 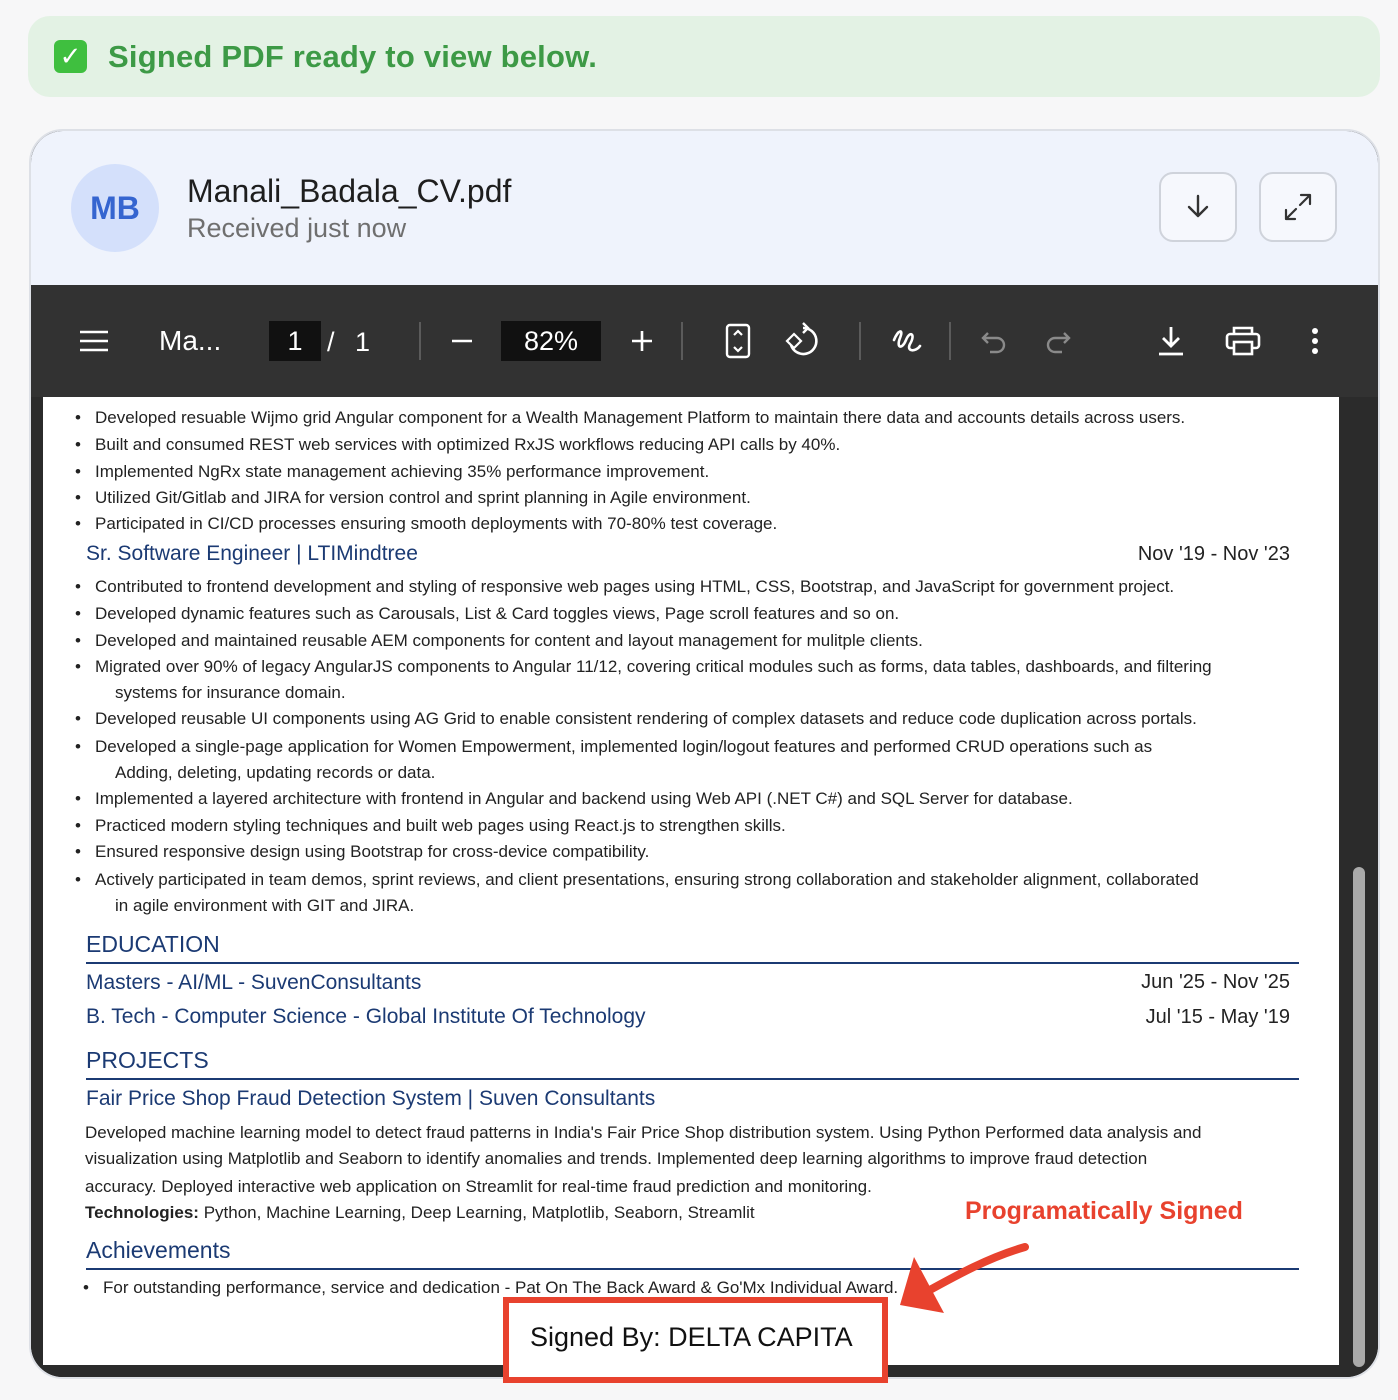 I want to click on education-dates: Jun '25 - Nov '25, so click(x=1215, y=982).